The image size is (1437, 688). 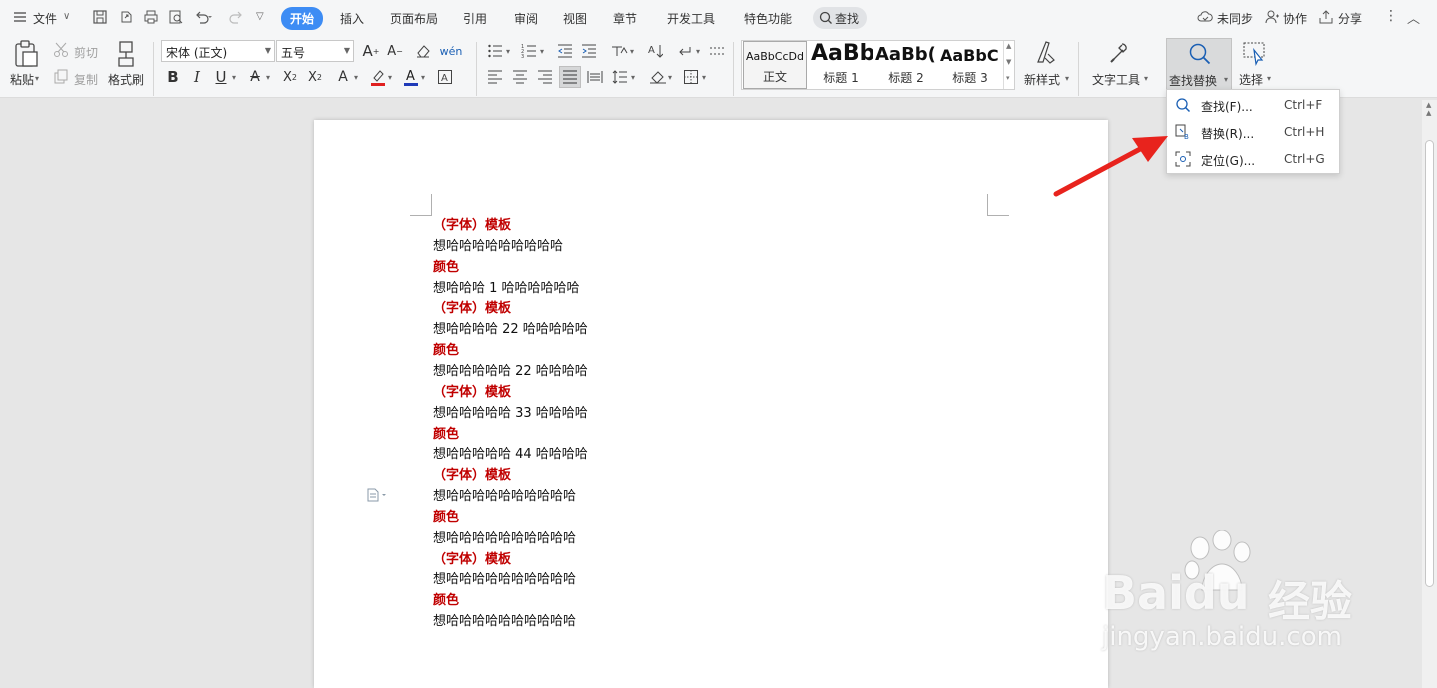 What do you see at coordinates (37, 78) in the screenshot?
I see `paste-dropdown-icon: ▾` at bounding box center [37, 78].